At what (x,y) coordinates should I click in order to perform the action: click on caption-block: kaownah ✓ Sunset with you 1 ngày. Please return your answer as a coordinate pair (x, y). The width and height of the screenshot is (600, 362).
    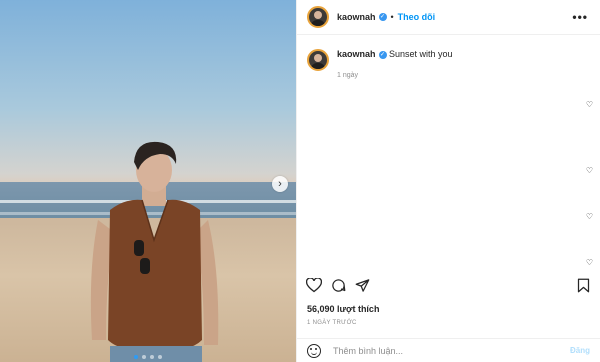
    Looking at the image, I should click on (448, 59).